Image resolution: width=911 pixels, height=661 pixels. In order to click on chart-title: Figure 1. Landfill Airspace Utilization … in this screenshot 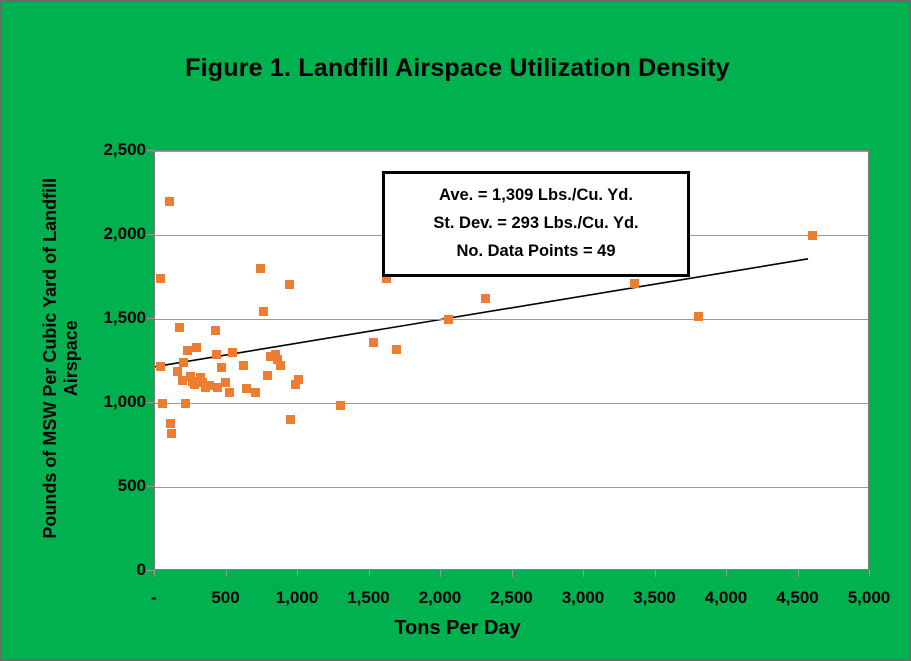, I will do `click(457, 68)`.